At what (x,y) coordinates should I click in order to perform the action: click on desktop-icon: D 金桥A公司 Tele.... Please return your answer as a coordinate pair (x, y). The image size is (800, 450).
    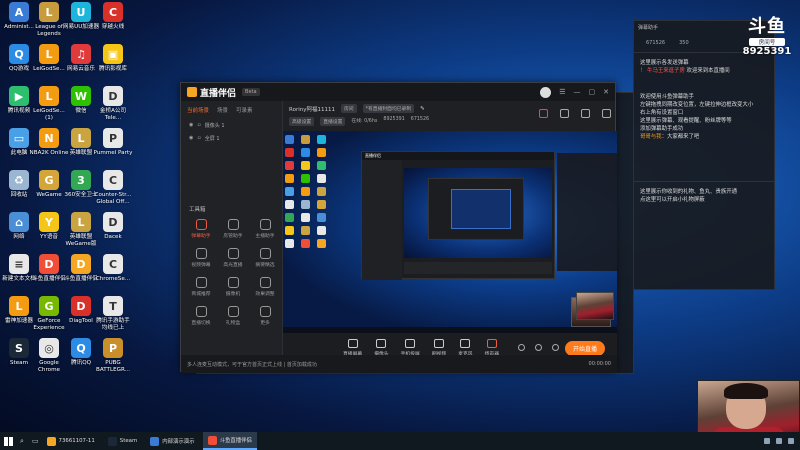
    Looking at the image, I should click on (113, 110).